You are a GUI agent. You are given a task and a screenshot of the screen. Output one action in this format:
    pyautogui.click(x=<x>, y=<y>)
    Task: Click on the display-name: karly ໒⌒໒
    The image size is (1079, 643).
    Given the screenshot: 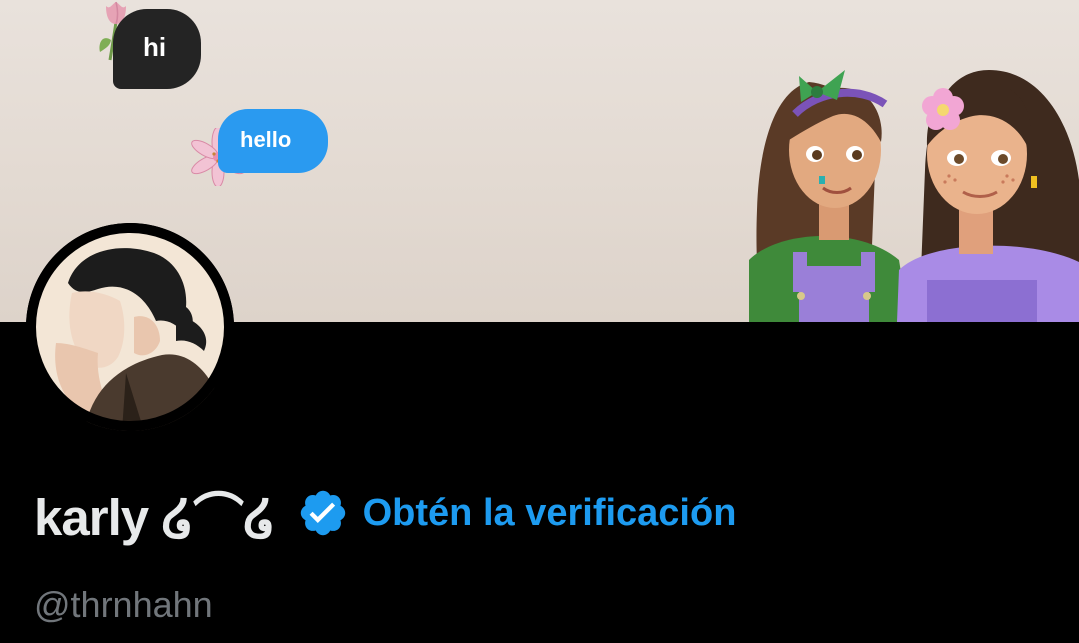 What is the action you would take?
    pyautogui.click(x=155, y=517)
    